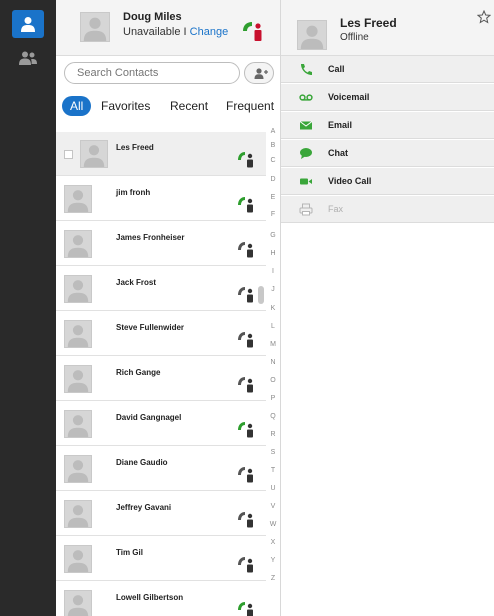 This screenshot has height=616, width=494. I want to click on chat-icon, so click(306, 153).